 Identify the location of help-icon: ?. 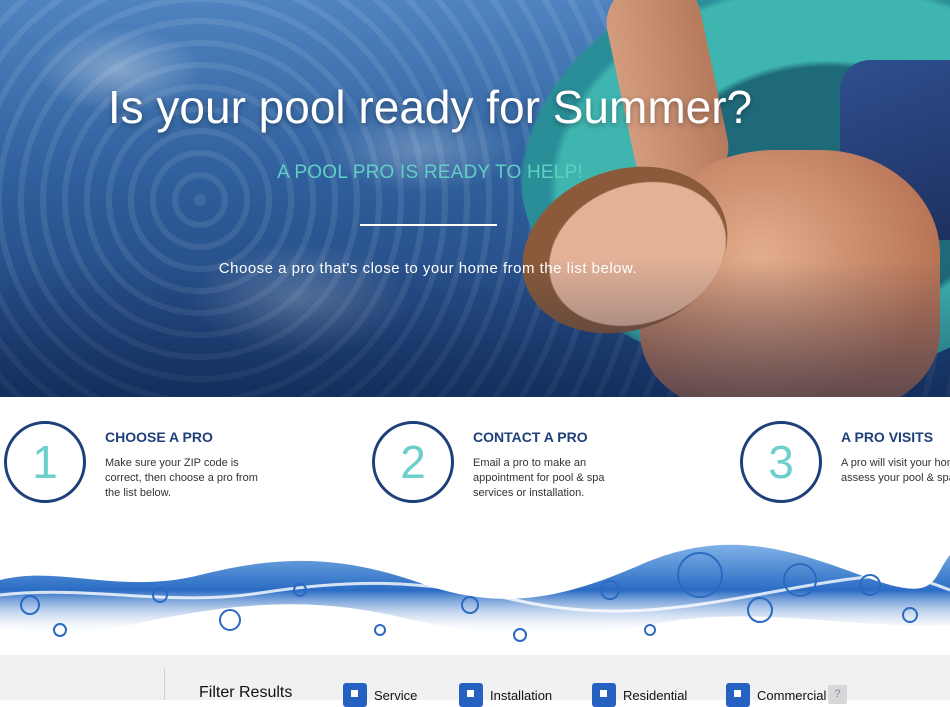
(837, 694).